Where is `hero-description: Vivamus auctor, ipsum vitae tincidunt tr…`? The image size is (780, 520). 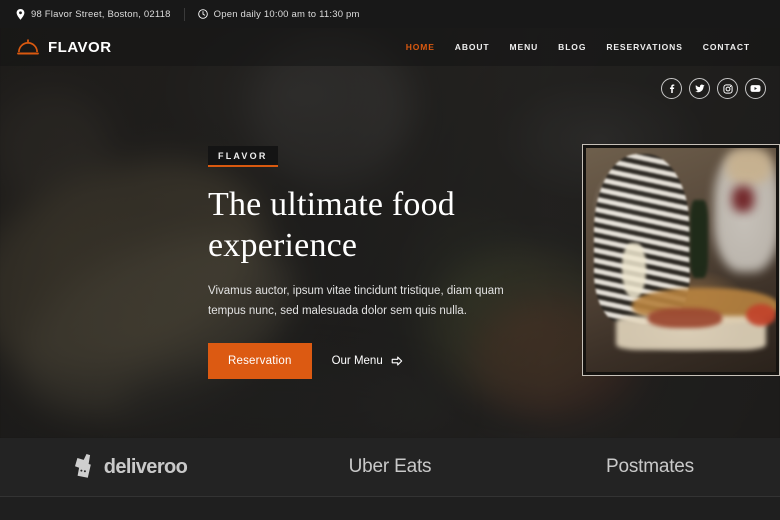 hero-description: Vivamus auctor, ipsum vitae tincidunt tr… is located at coordinates (356, 301).